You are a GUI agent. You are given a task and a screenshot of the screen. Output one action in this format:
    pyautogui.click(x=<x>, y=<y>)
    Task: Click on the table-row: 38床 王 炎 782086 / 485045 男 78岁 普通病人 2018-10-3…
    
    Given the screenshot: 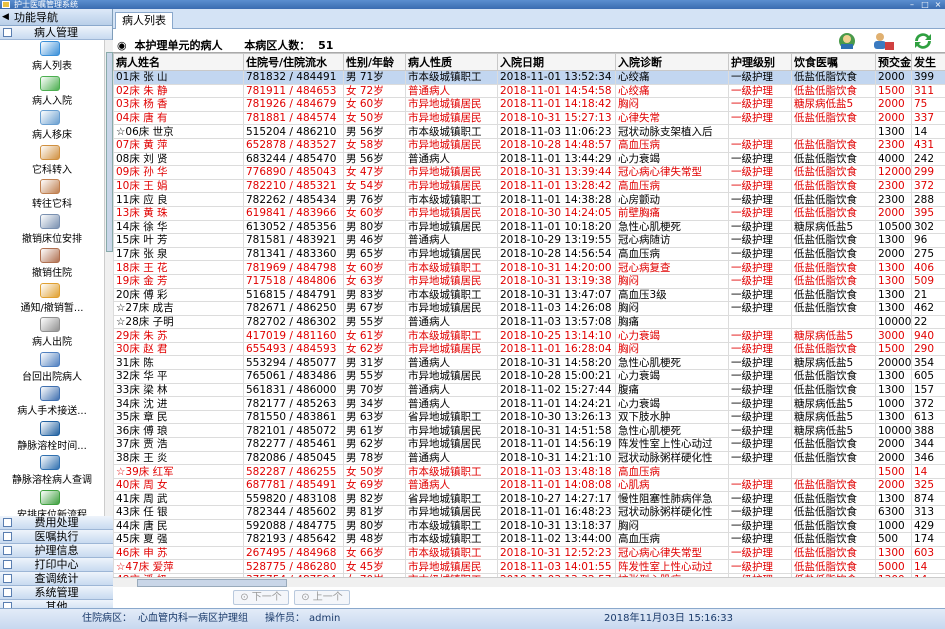 What is the action you would take?
    pyautogui.click(x=529, y=458)
    